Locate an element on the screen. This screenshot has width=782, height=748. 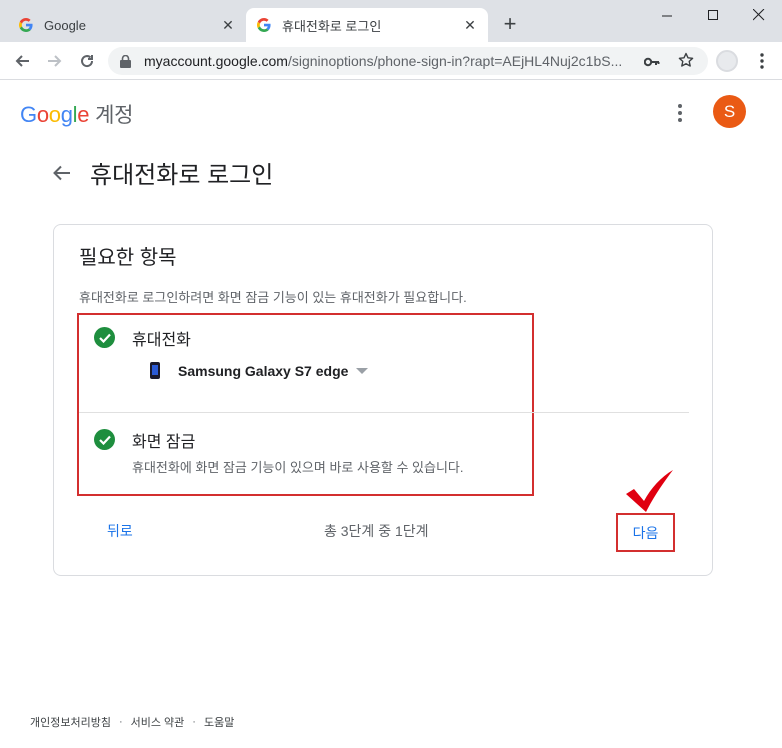
browser-forward-button is located at coordinates (55, 61).